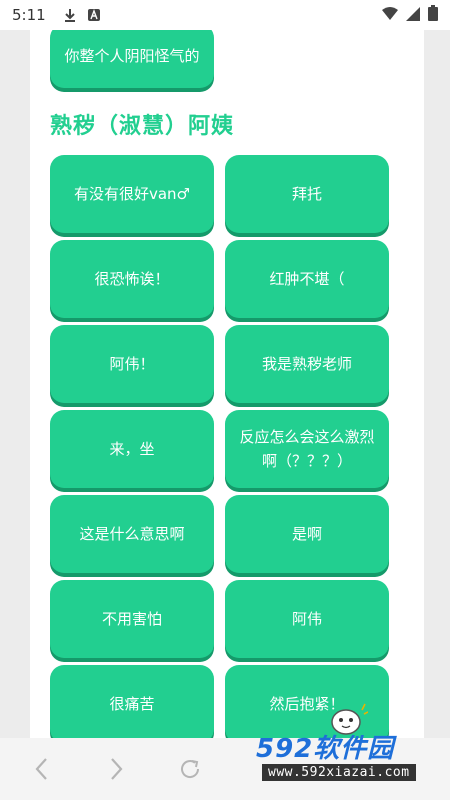 This screenshot has height=800, width=450. What do you see at coordinates (142, 126) in the screenshot?
I see `section-title: 熟秽（淑慧）阿姨` at bounding box center [142, 126].